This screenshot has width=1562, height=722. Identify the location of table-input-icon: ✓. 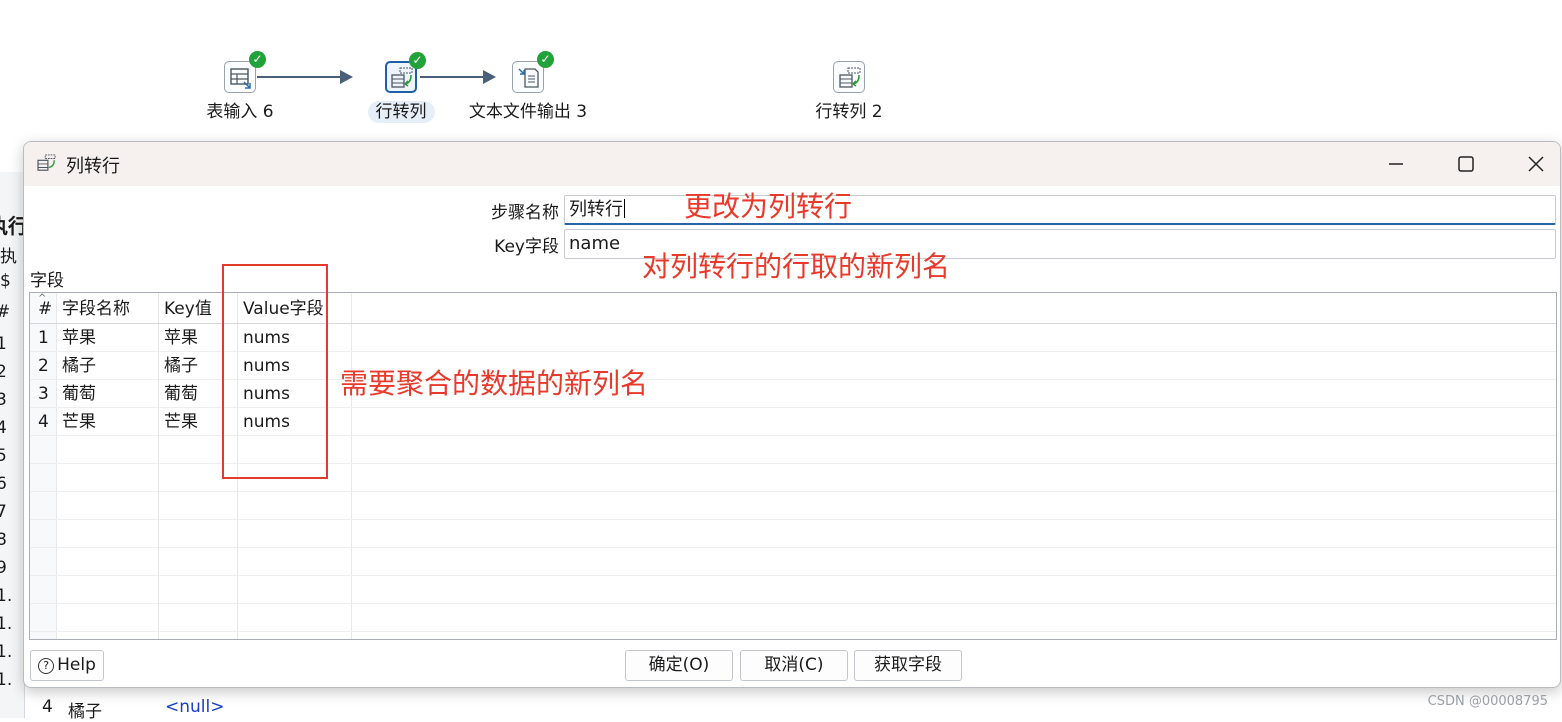
(245, 72).